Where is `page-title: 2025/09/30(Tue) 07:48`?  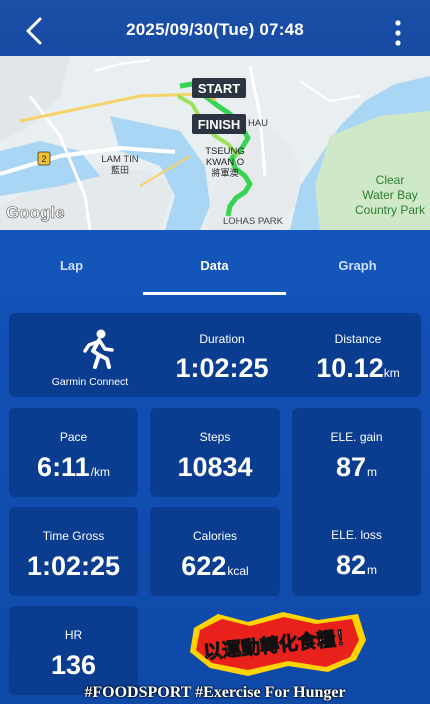
page-title: 2025/09/30(Tue) 07:48 is located at coordinates (215, 29).